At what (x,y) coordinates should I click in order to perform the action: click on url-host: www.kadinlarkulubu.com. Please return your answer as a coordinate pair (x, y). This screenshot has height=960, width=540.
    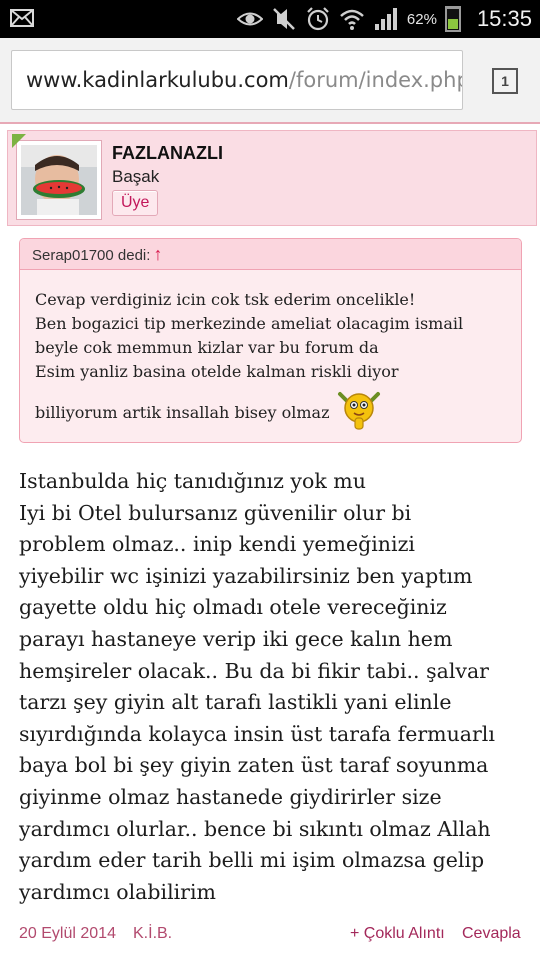
    Looking at the image, I should click on (157, 80).